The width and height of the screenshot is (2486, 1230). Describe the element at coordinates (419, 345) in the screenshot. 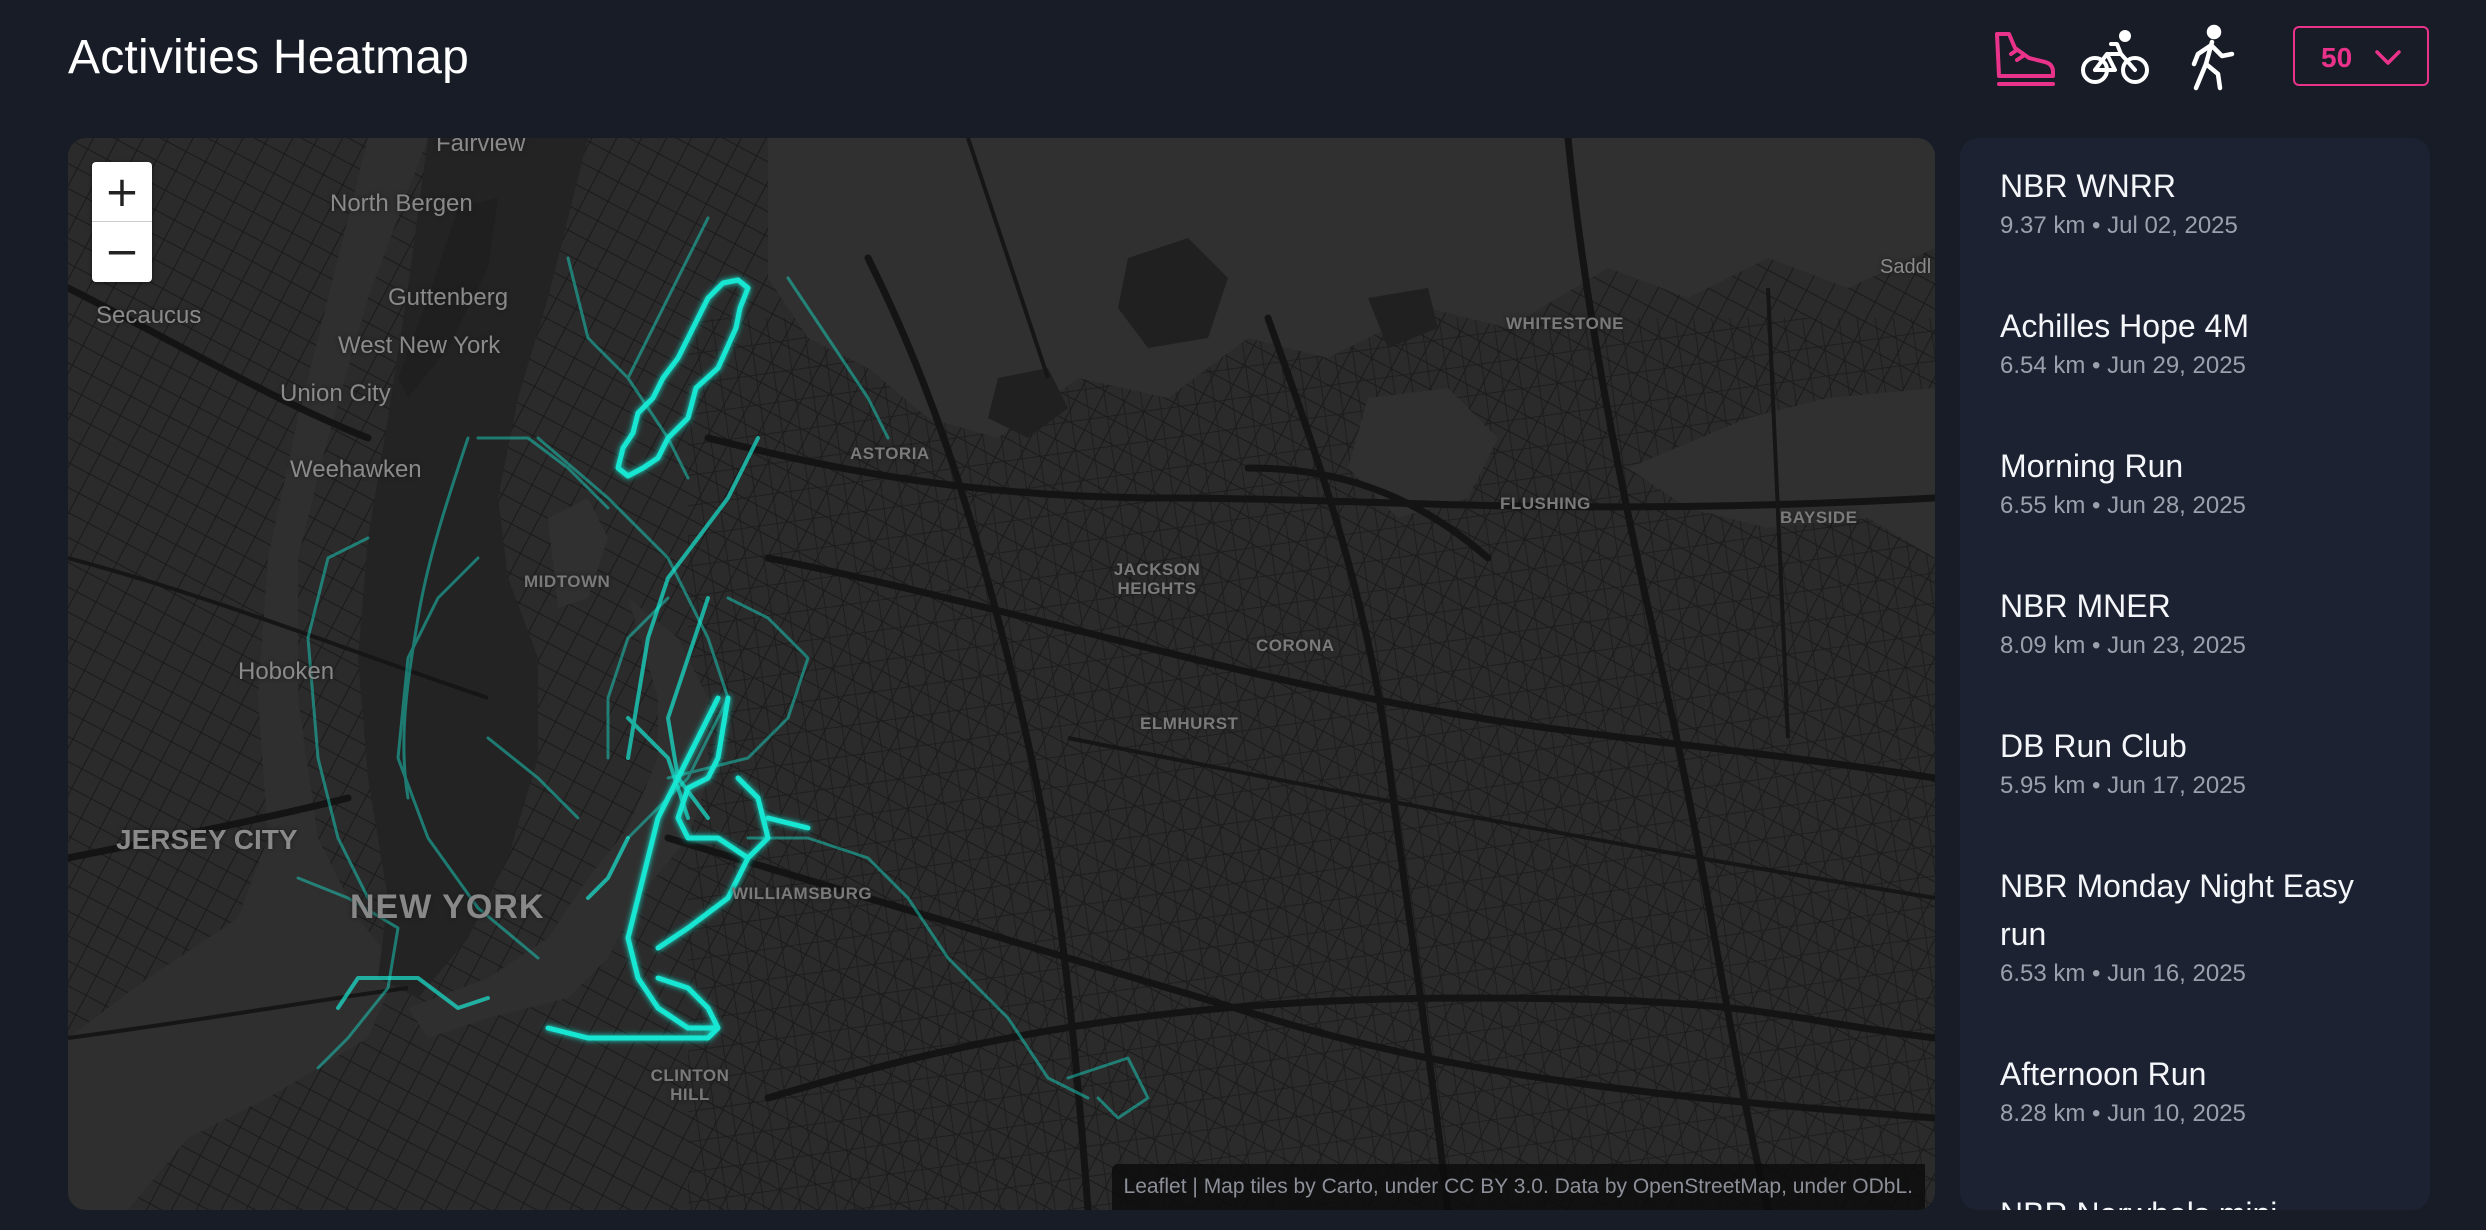

I see `map-label: West New York` at that location.